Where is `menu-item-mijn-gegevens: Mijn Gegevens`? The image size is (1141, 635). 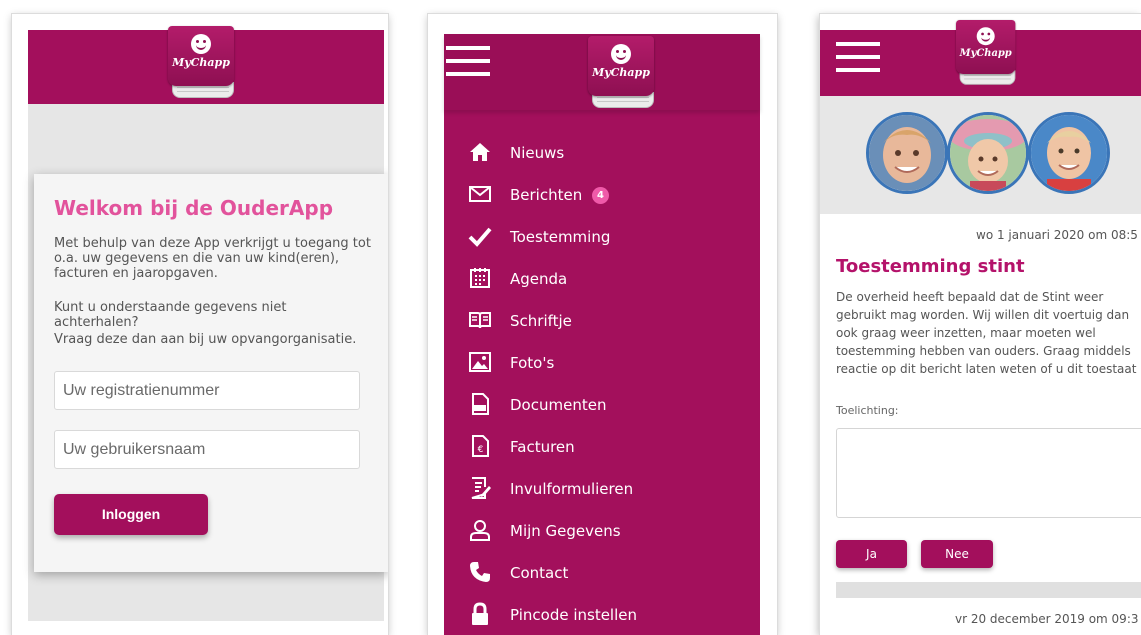 menu-item-mijn-gegevens: Mijn Gegevens is located at coordinates (613, 531).